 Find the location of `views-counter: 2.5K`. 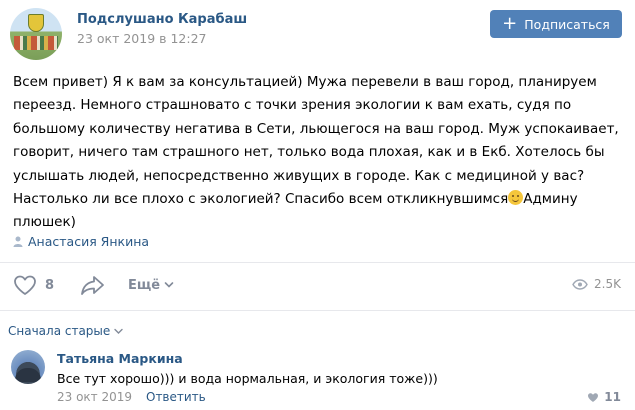

views-counter: 2.5K is located at coordinates (596, 284).